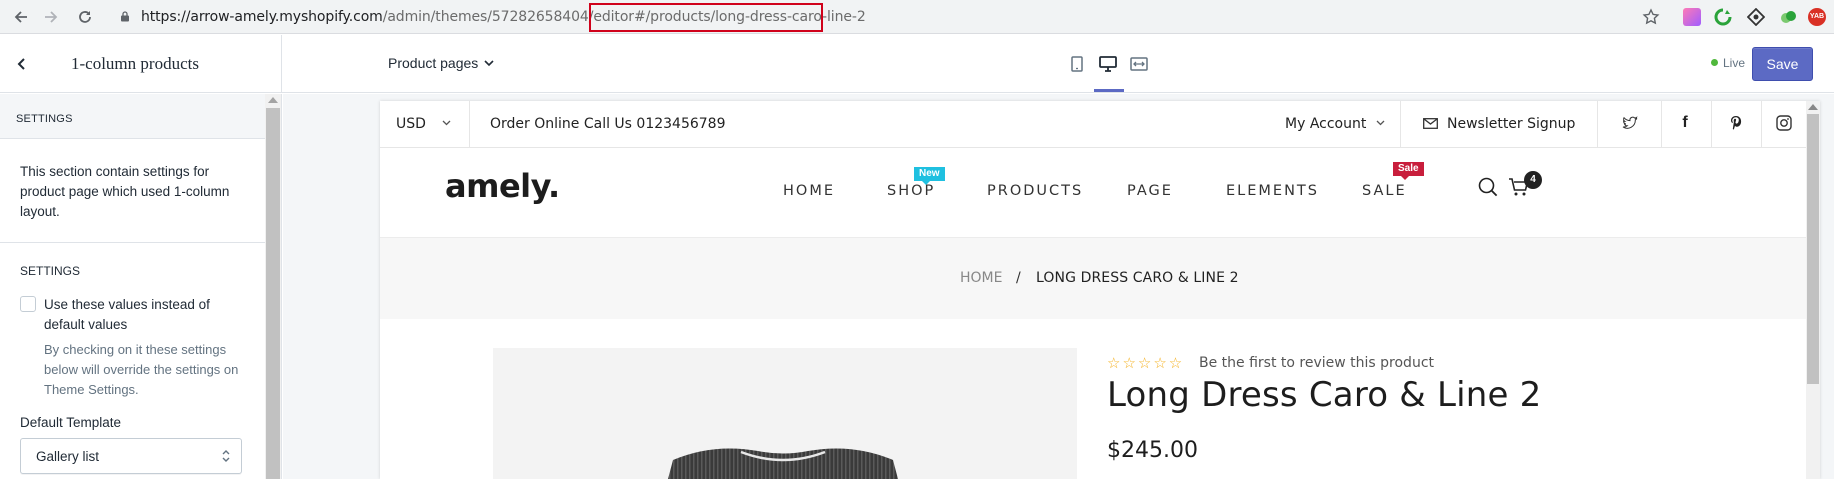 The height and width of the screenshot is (479, 1834). I want to click on breadcrumb-current: LONG DRESS CARO & LINE 2, so click(1137, 278).